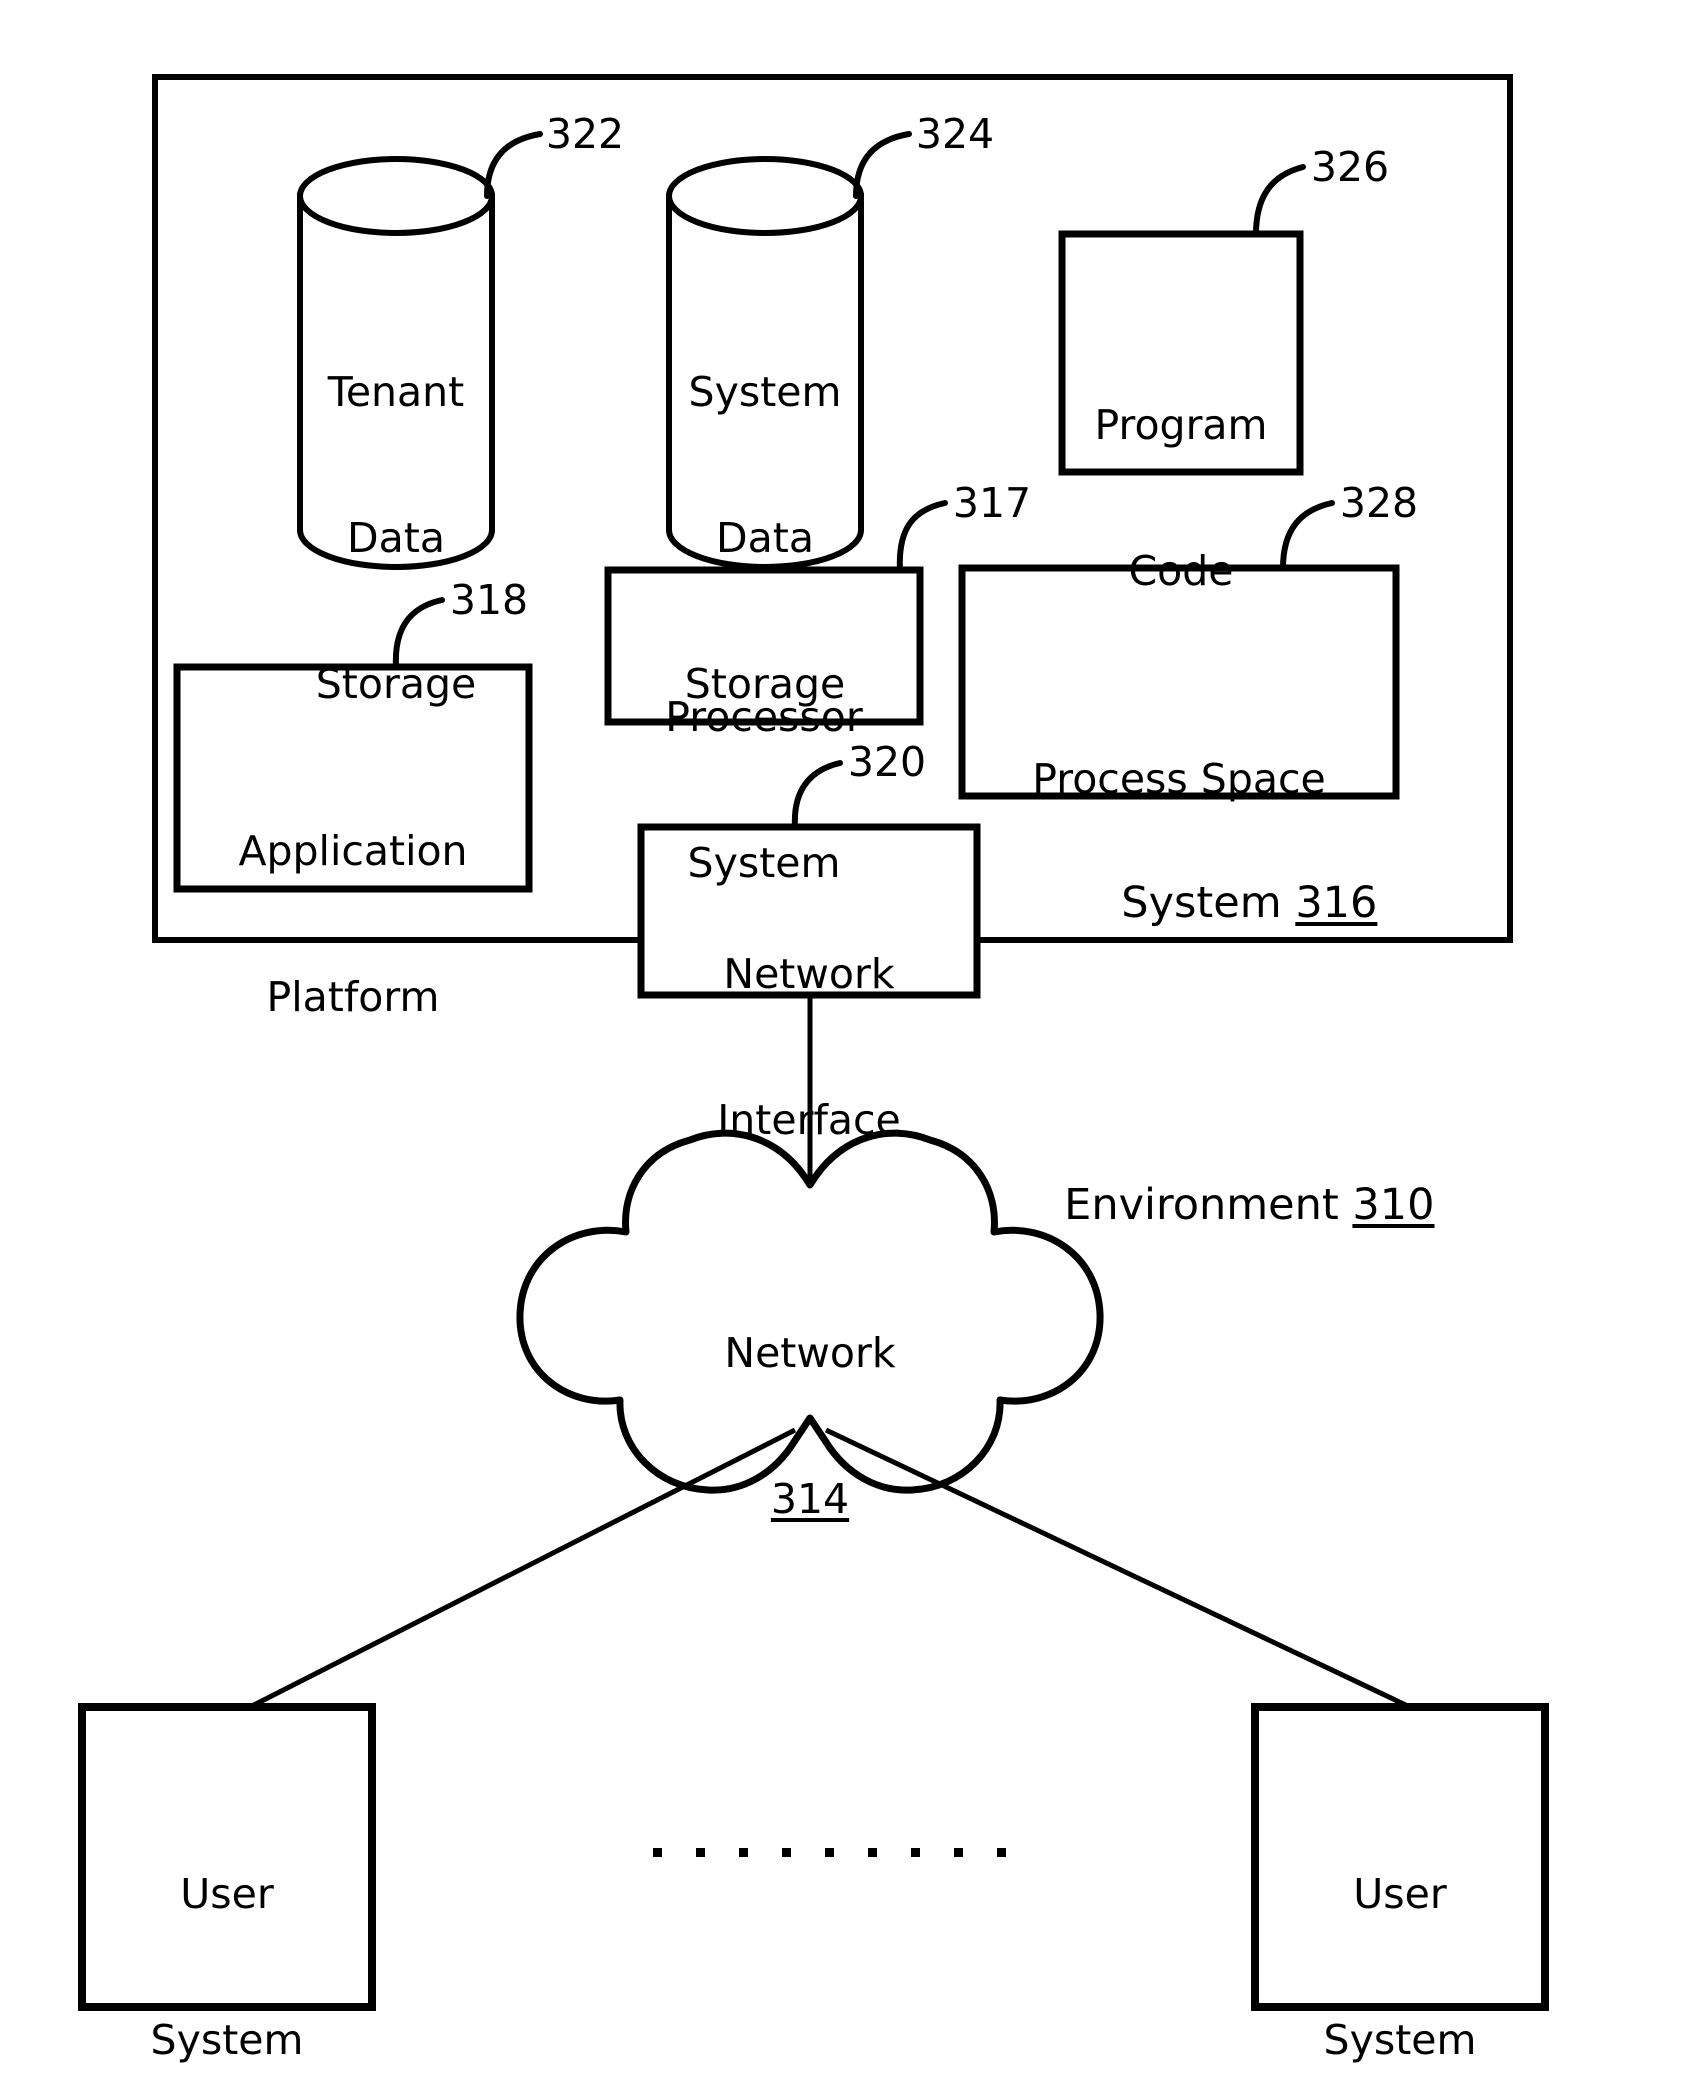 The width and height of the screenshot is (1698, 2086). Describe the element at coordinates (227, 2039) in the screenshot. I see `user-system-left-line2: System` at that location.